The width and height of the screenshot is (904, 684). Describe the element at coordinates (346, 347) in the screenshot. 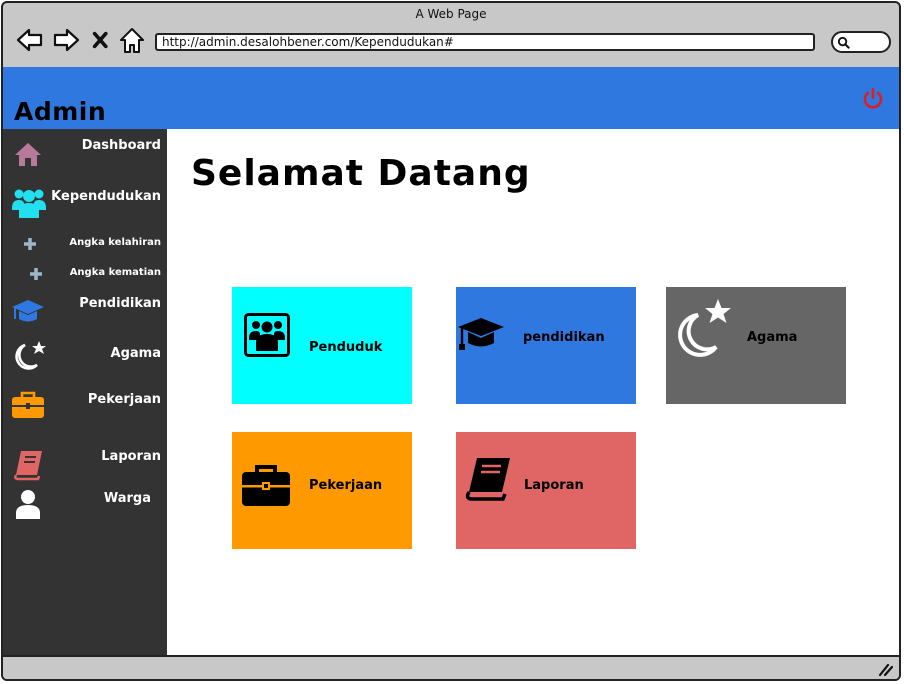

I see `tile-label: Penduduk` at that location.